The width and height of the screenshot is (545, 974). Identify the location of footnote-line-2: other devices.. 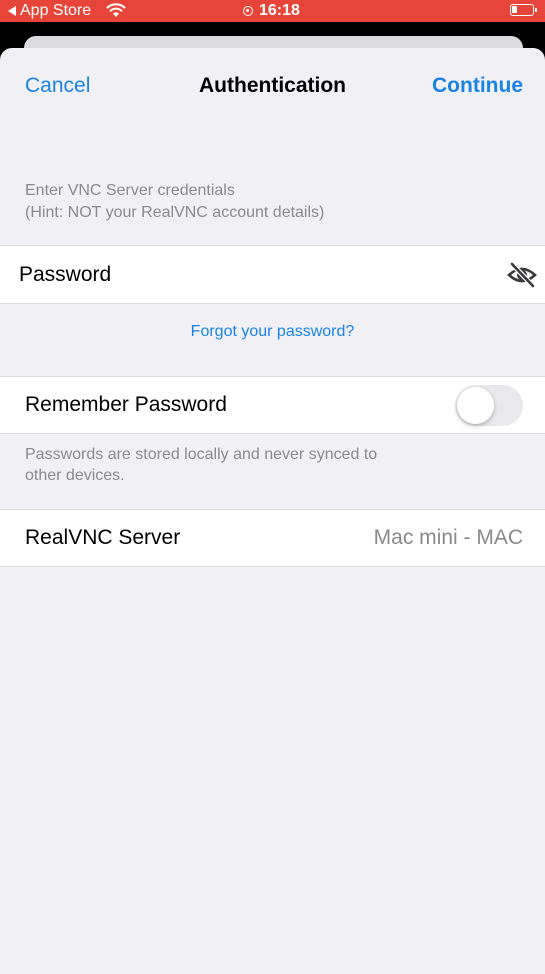
(75, 475).